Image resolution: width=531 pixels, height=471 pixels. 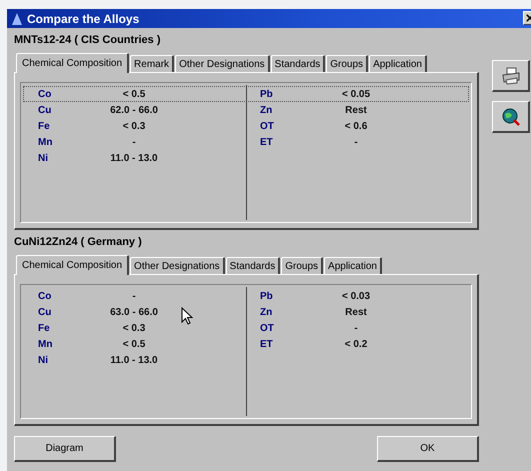 I want to click on table-row: Cu 62.0 - 66.0 Zn Rest, so click(x=246, y=110).